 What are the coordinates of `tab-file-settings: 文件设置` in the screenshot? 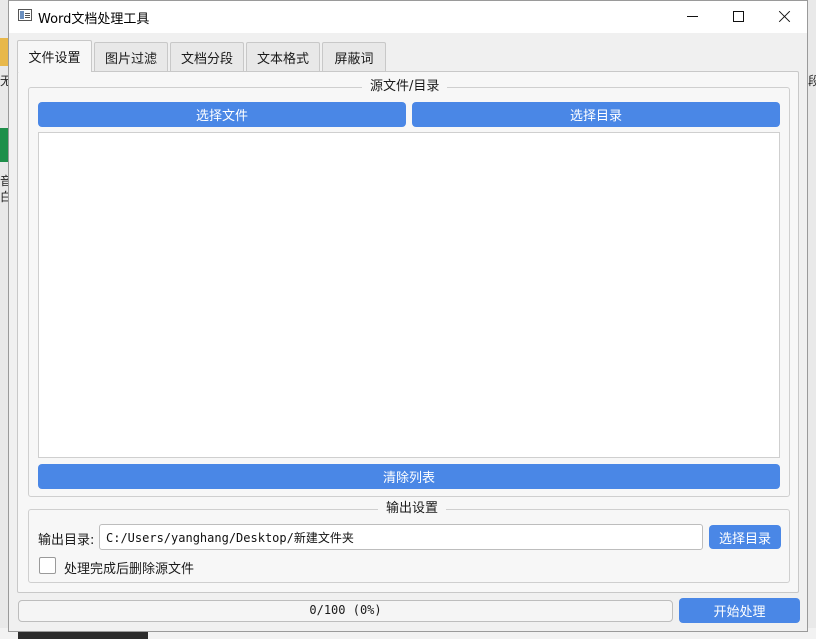 It's located at (54, 56).